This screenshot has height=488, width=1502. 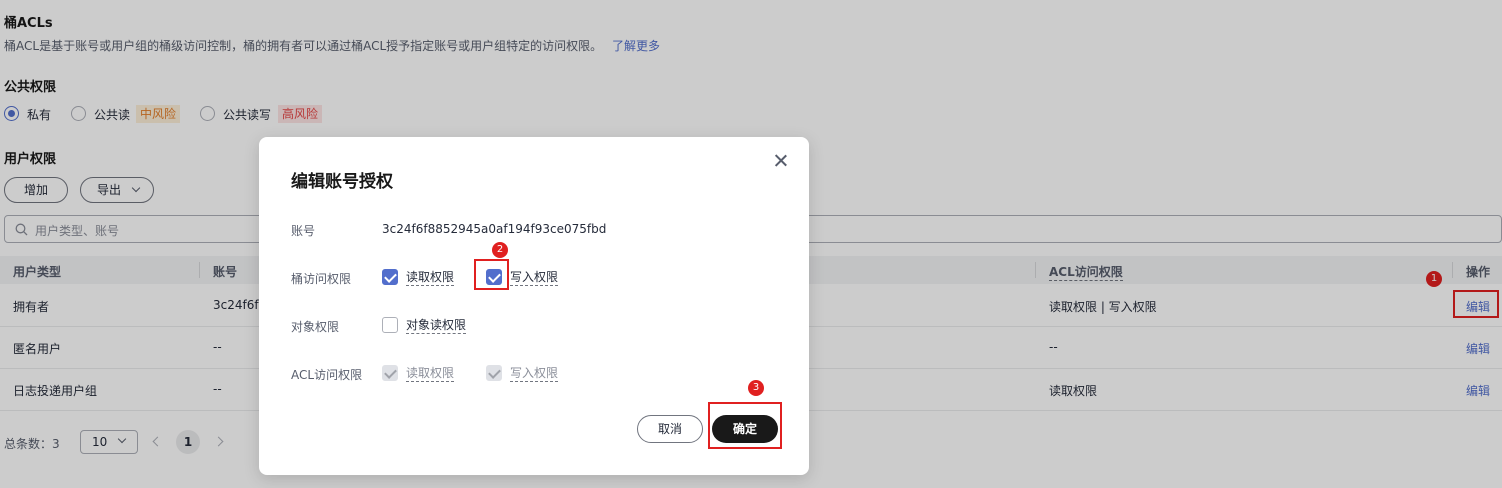 I want to click on bucket-access-label: 桶访问权限, so click(x=321, y=279).